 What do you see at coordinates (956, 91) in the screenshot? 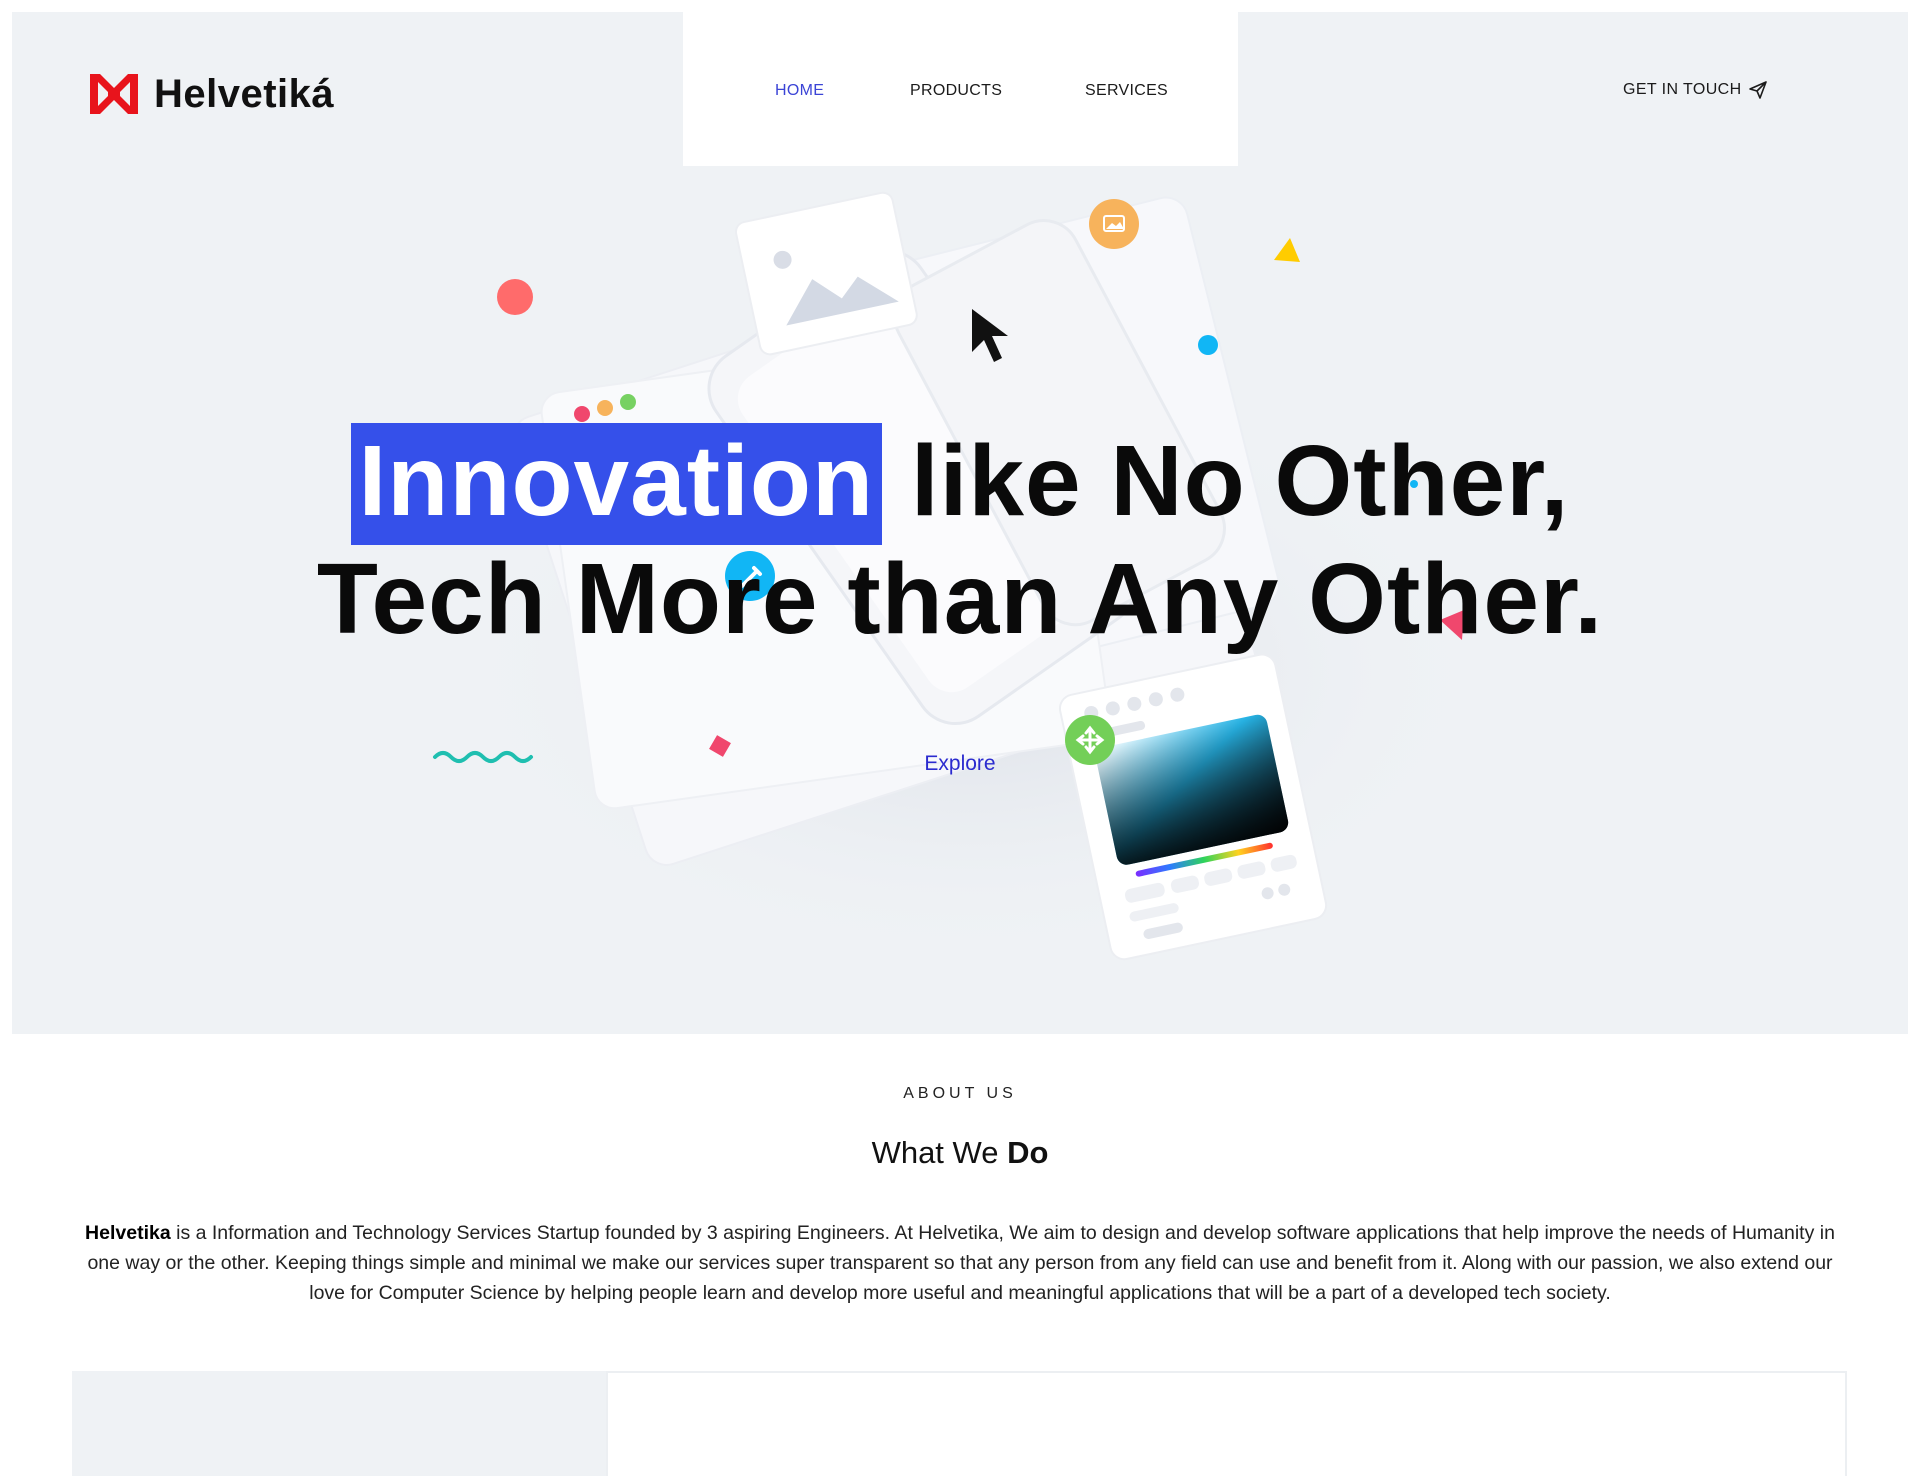
I see `nav-products-link: PRODUCTS` at bounding box center [956, 91].